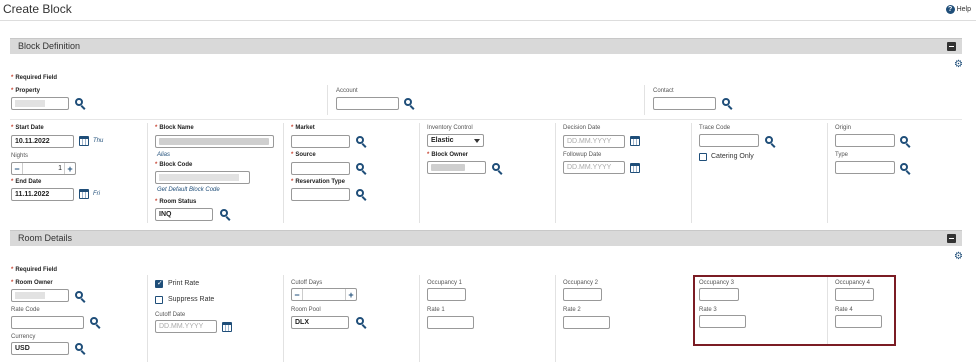 This screenshot has width=976, height=362. I want to click on room-owner-search-icon, so click(80, 297).